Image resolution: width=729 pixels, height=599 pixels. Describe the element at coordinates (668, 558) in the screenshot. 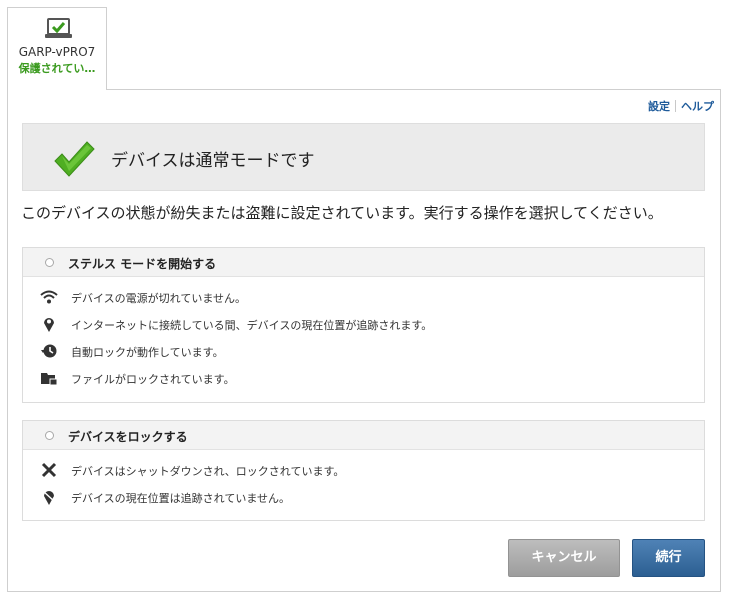

I see `continue-button: 続行` at that location.